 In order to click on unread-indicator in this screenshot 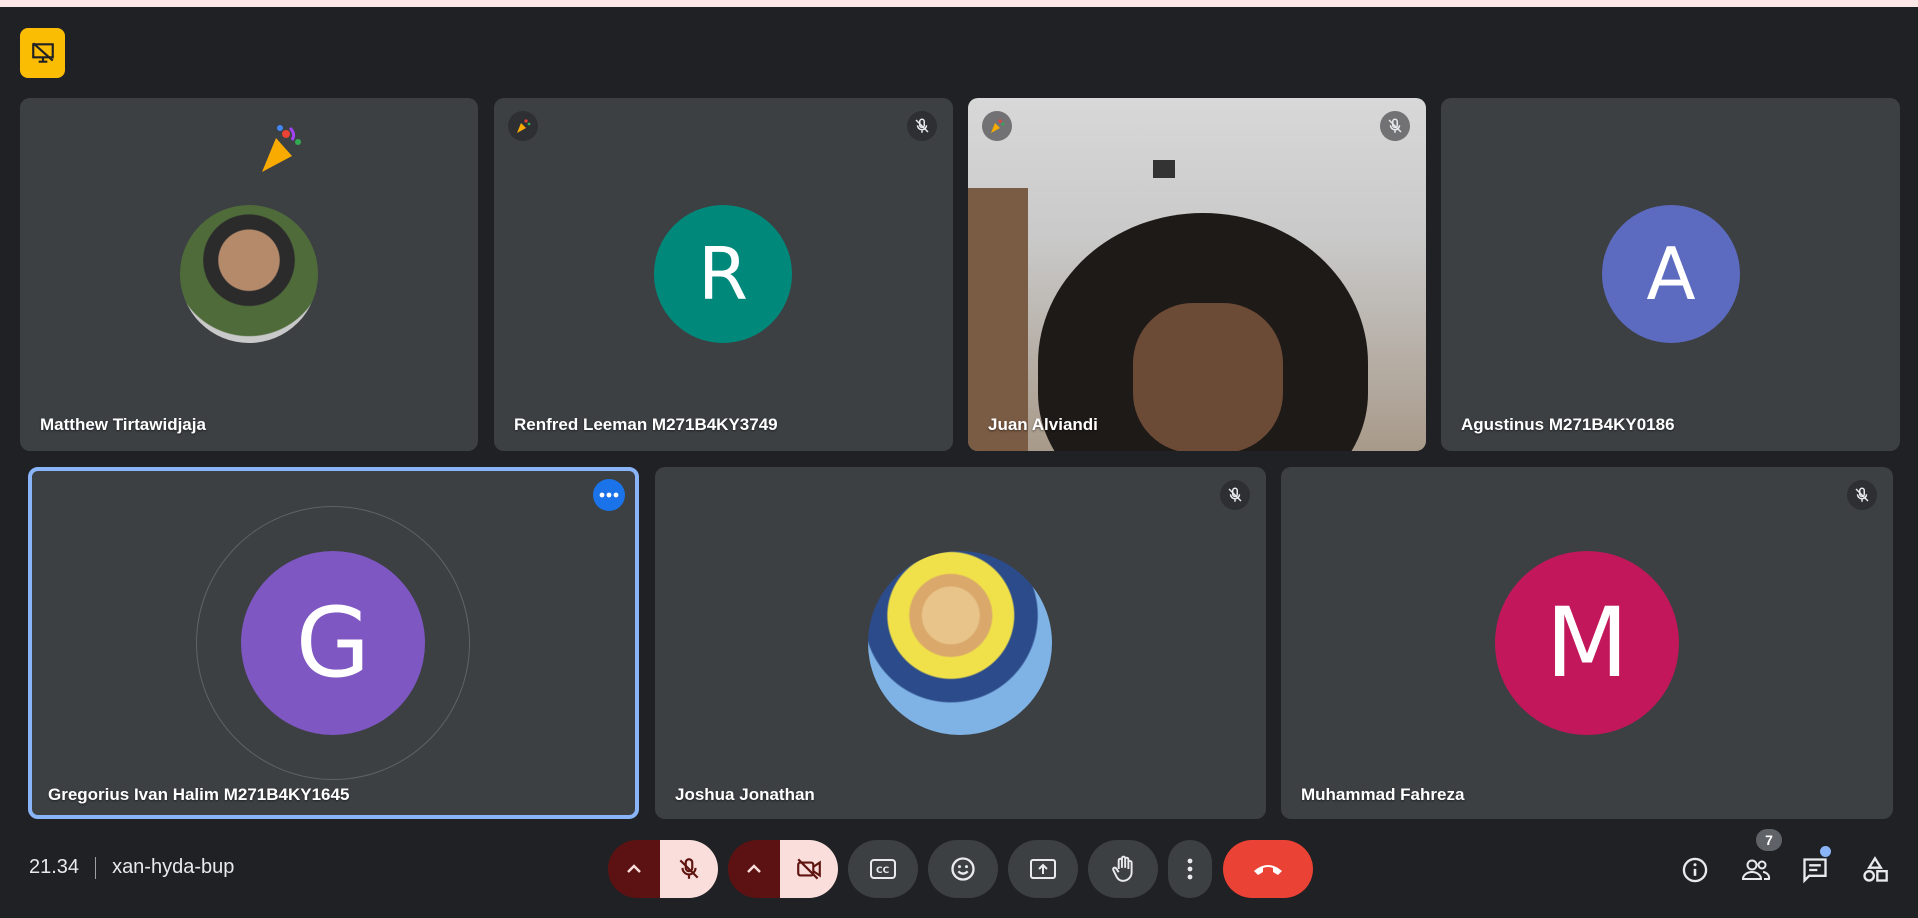, I will do `click(1825, 851)`.